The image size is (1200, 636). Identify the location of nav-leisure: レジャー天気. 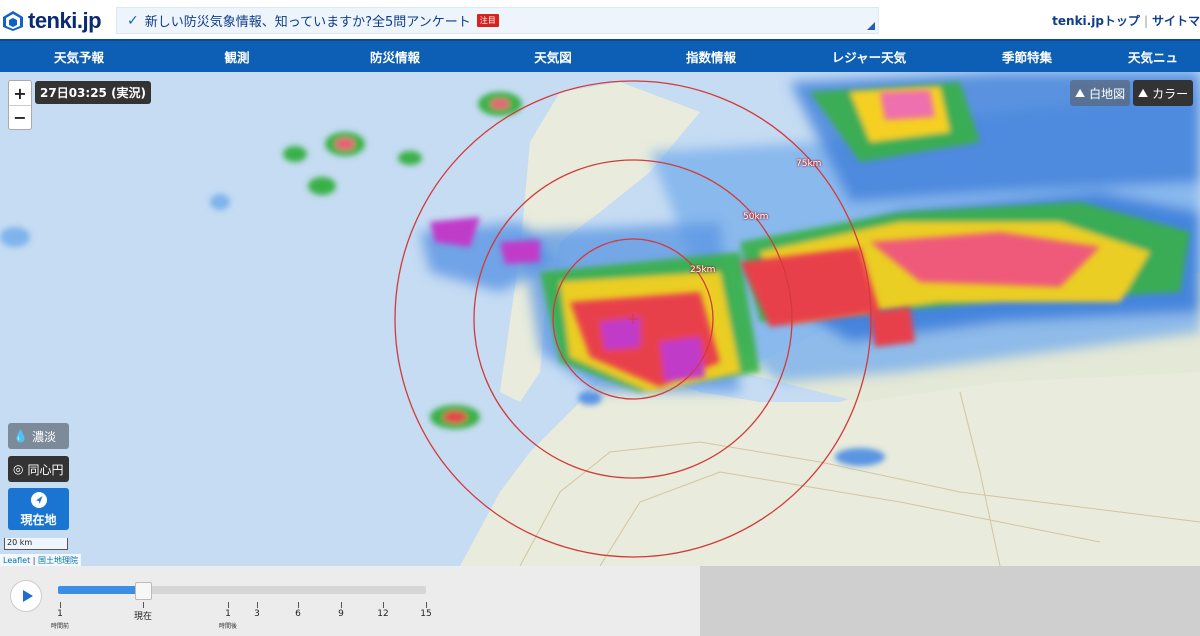
(869, 56).